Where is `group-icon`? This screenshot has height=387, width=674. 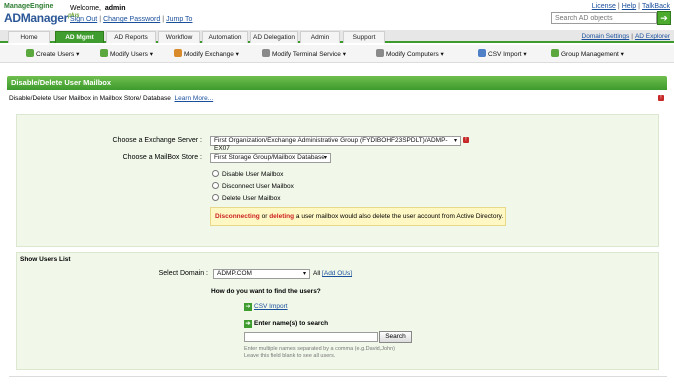
group-icon is located at coordinates (555, 53).